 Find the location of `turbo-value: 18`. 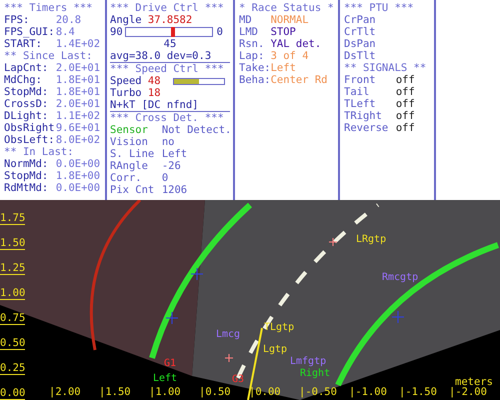

turbo-value: 18 is located at coordinates (154, 93).